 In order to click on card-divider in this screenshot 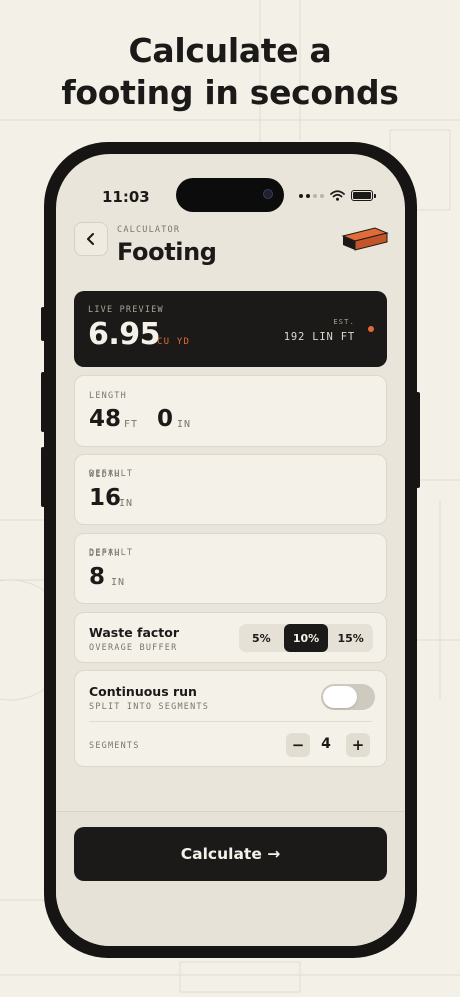, I will do `click(230, 721)`.